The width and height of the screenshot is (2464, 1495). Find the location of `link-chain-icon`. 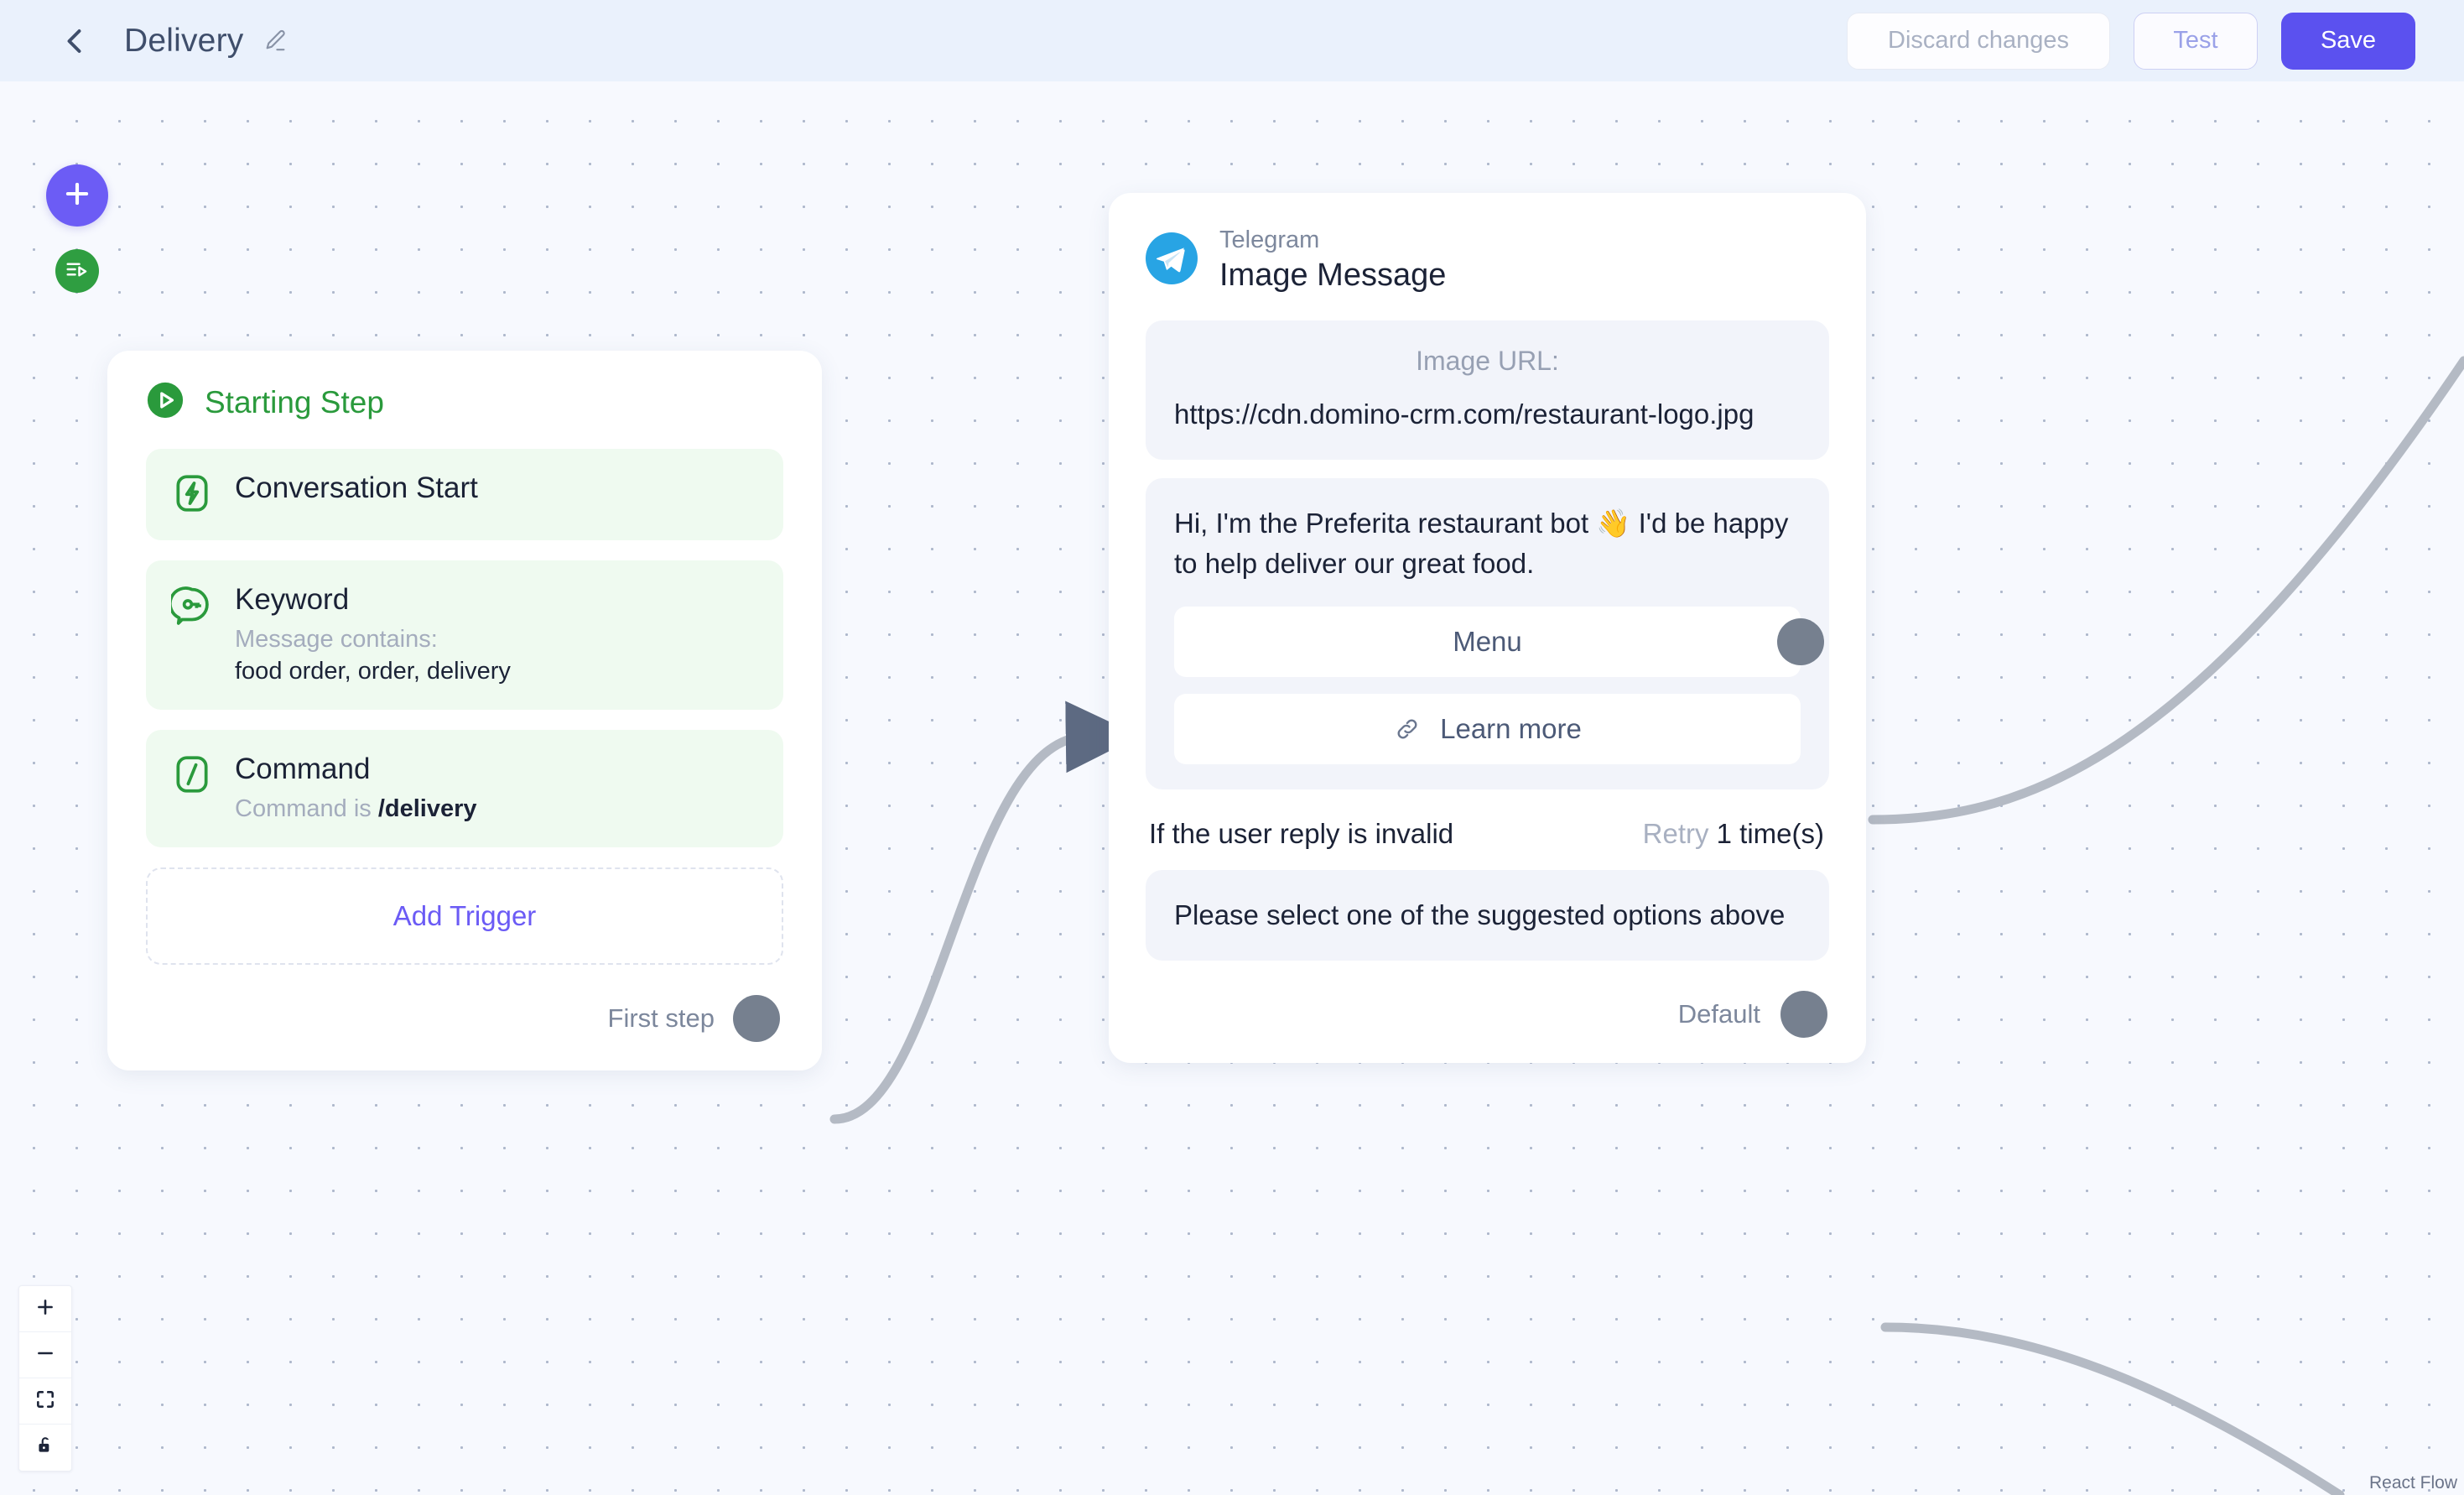

link-chain-icon is located at coordinates (1407, 729).